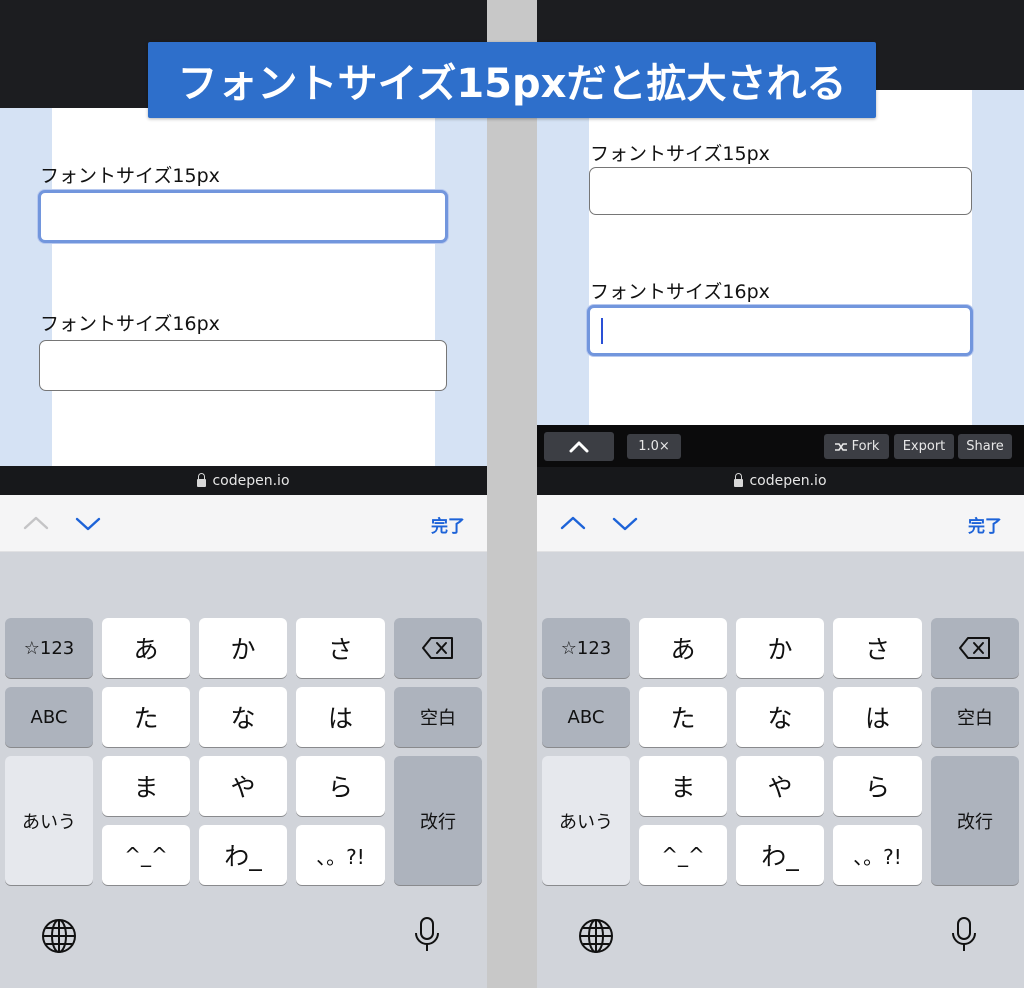 Image resolution: width=1024 pixels, height=988 pixels. Describe the element at coordinates (865, 446) in the screenshot. I see `fork-label: Fork` at that location.